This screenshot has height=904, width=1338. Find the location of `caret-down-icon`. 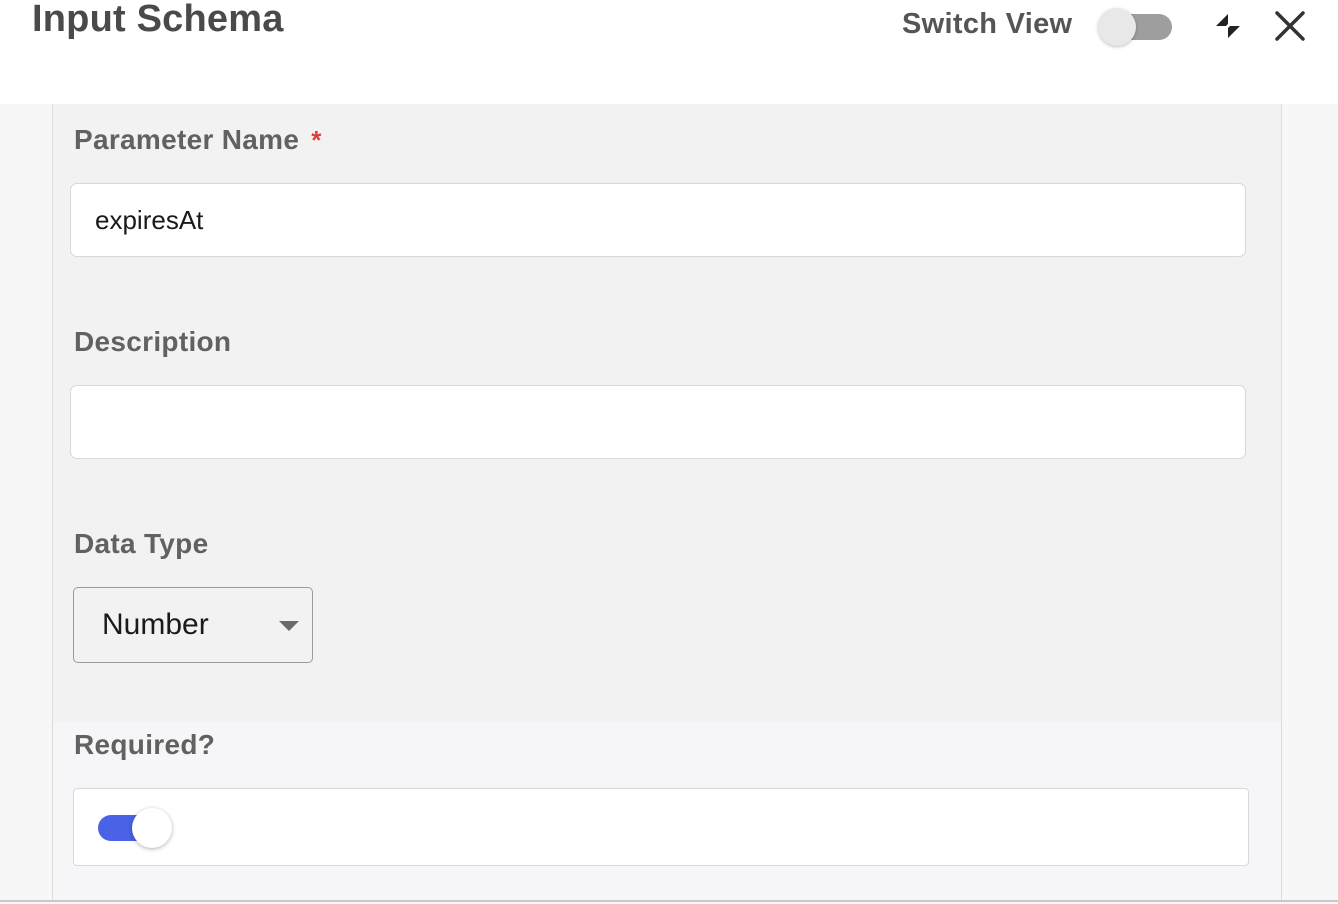

caret-down-icon is located at coordinates (289, 626).